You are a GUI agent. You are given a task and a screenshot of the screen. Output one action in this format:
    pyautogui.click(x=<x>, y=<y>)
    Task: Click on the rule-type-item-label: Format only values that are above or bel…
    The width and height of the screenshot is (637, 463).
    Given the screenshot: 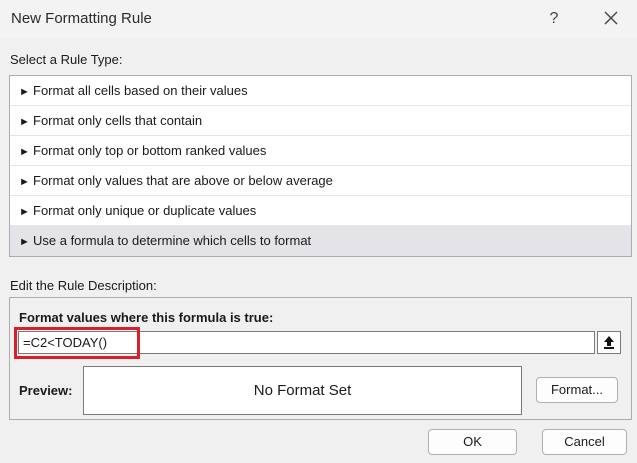 What is the action you would take?
    pyautogui.click(x=183, y=180)
    